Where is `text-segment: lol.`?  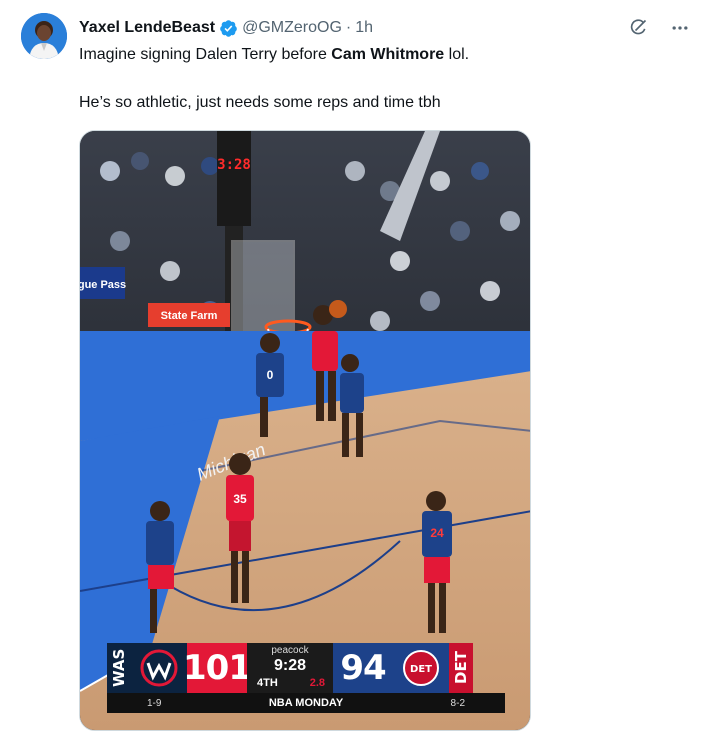
text-segment: lol. is located at coordinates (457, 54).